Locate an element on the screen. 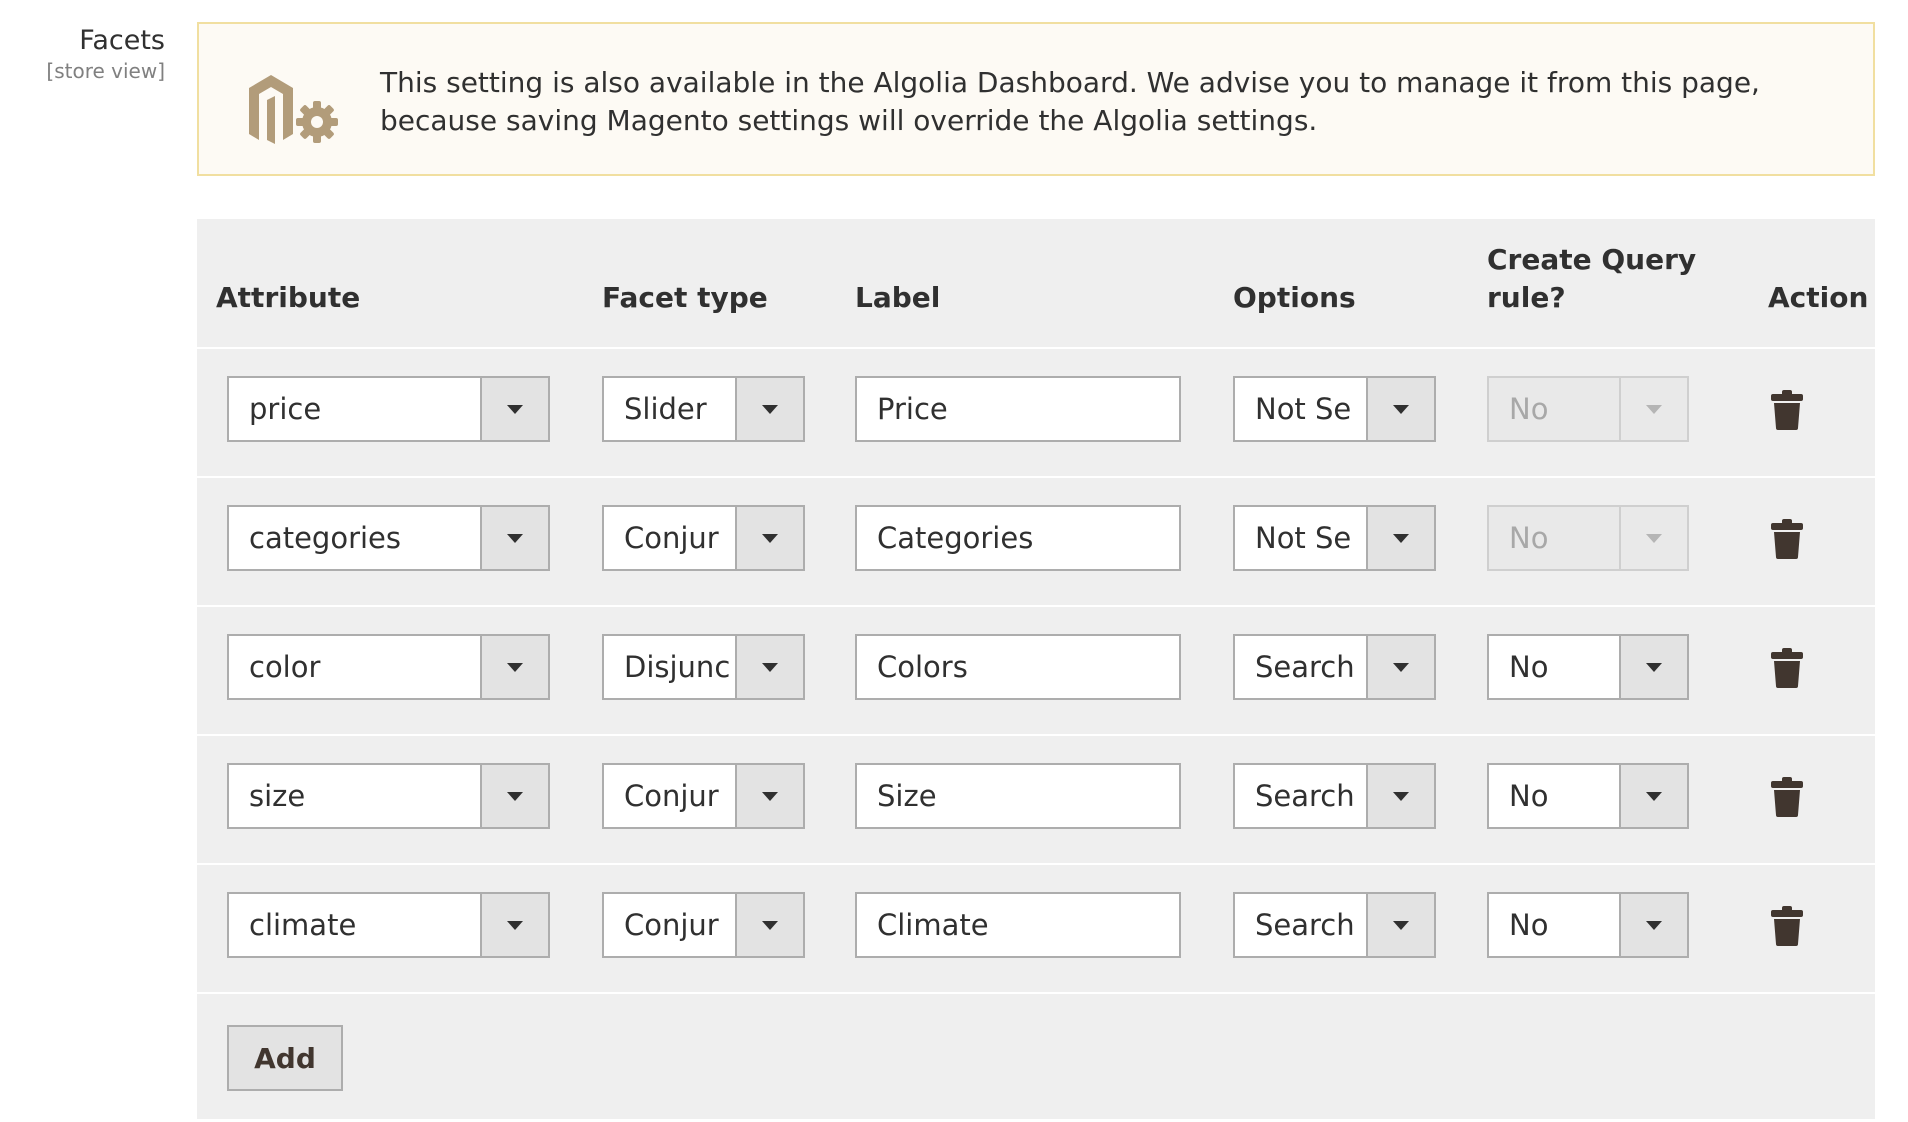 This screenshot has height=1122, width=1908. column-header-action: Action is located at coordinates (1818, 298).